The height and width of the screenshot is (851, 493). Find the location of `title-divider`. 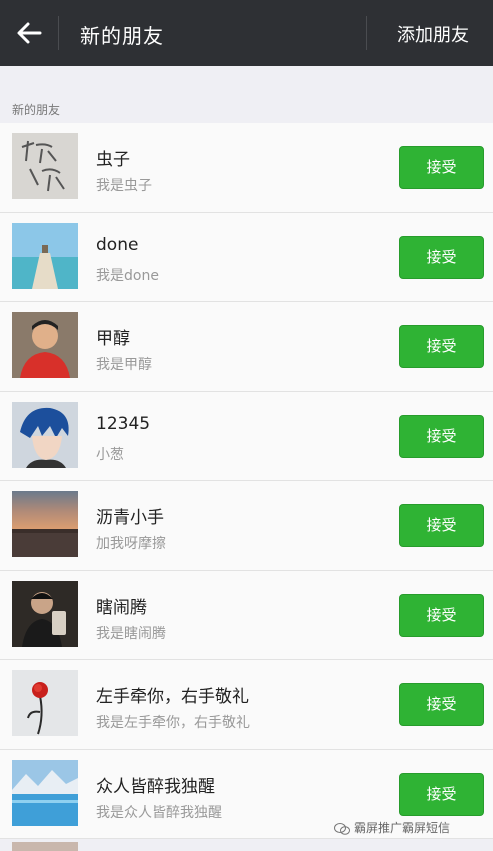

title-divider is located at coordinates (58, 33).